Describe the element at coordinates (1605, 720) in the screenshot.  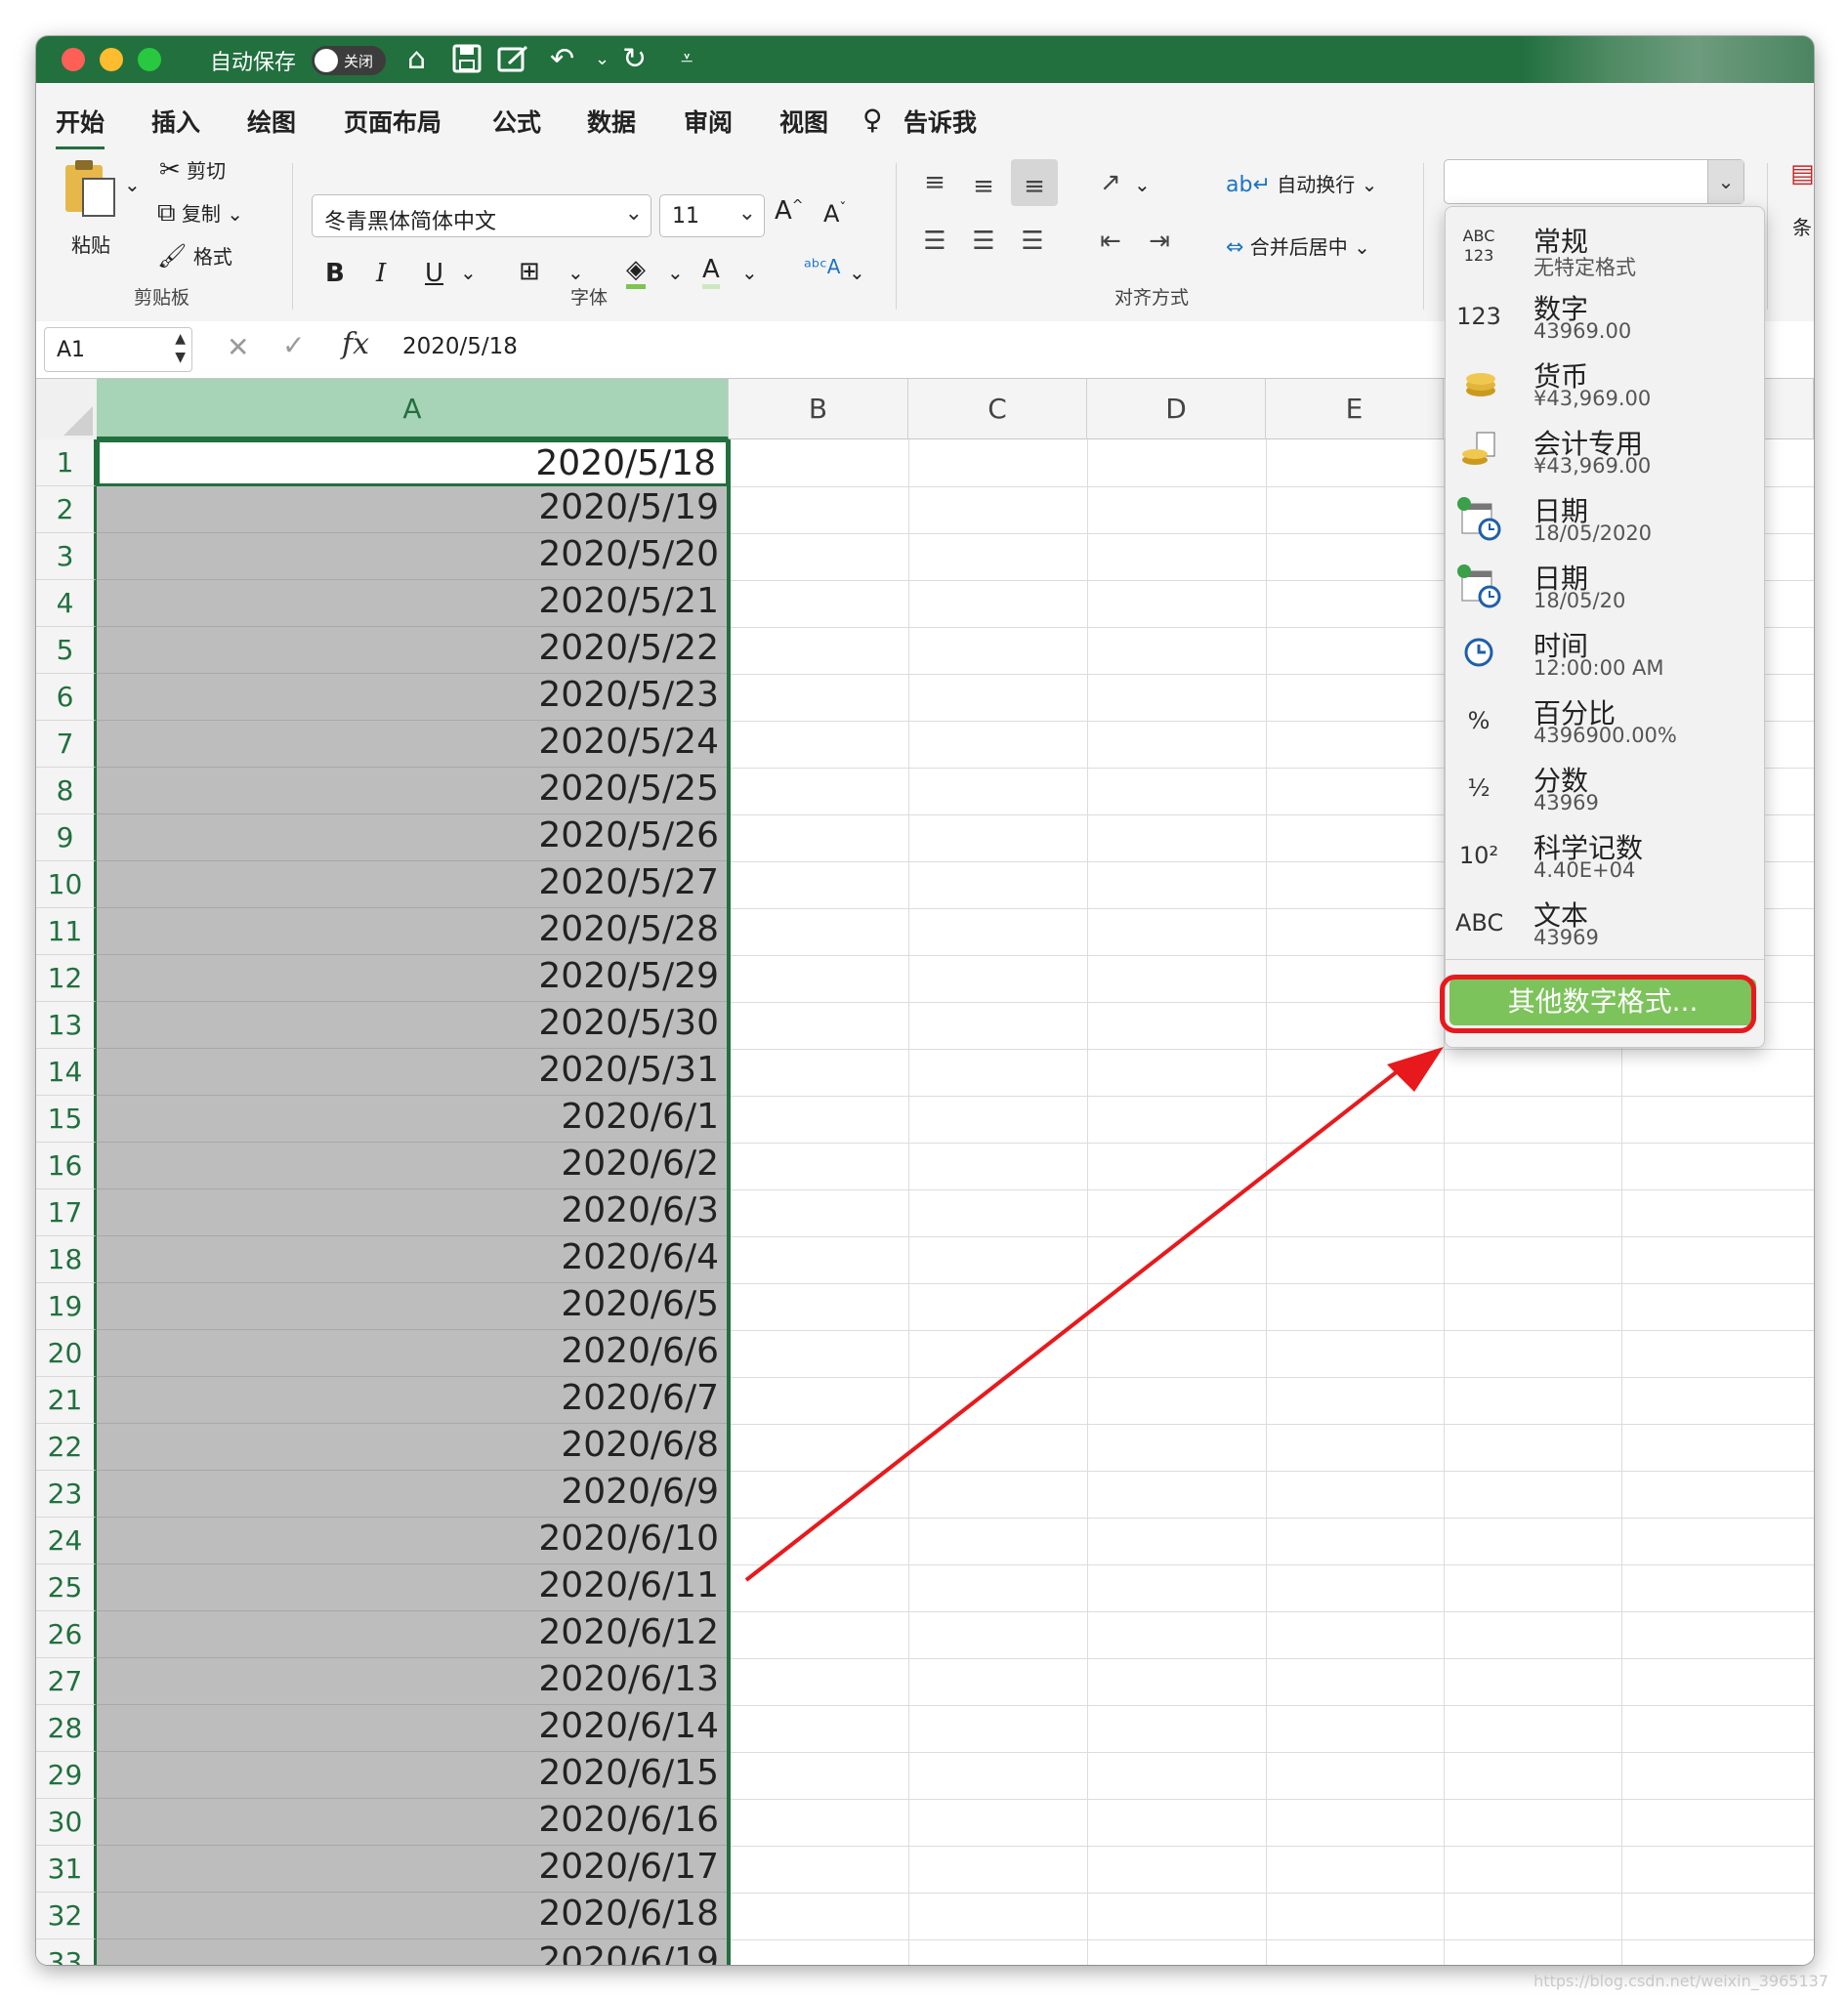
I see `format-option-percent: % 百分比 4396900.00%` at that location.